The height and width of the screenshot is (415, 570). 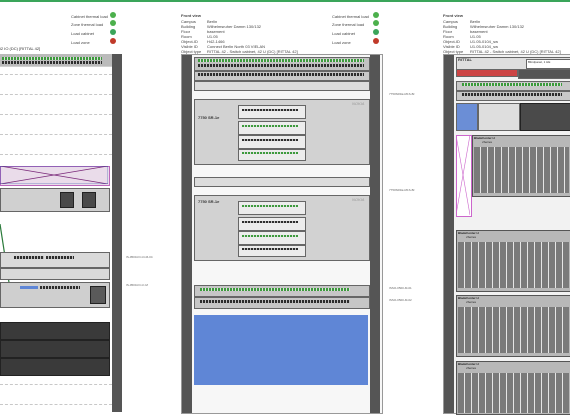 What do you see at coordinates (80, 42) in the screenshot?
I see `legend-load-zone: Load zone` at bounding box center [80, 42].